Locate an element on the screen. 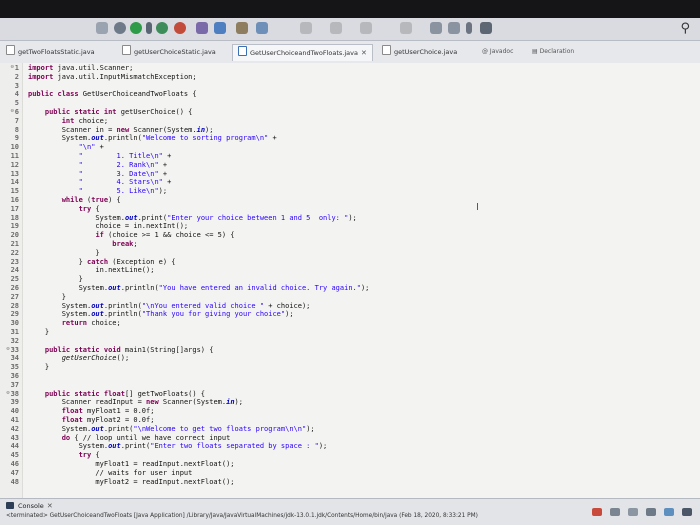  code-line: " 1. Title\n" + is located at coordinates (100, 156).